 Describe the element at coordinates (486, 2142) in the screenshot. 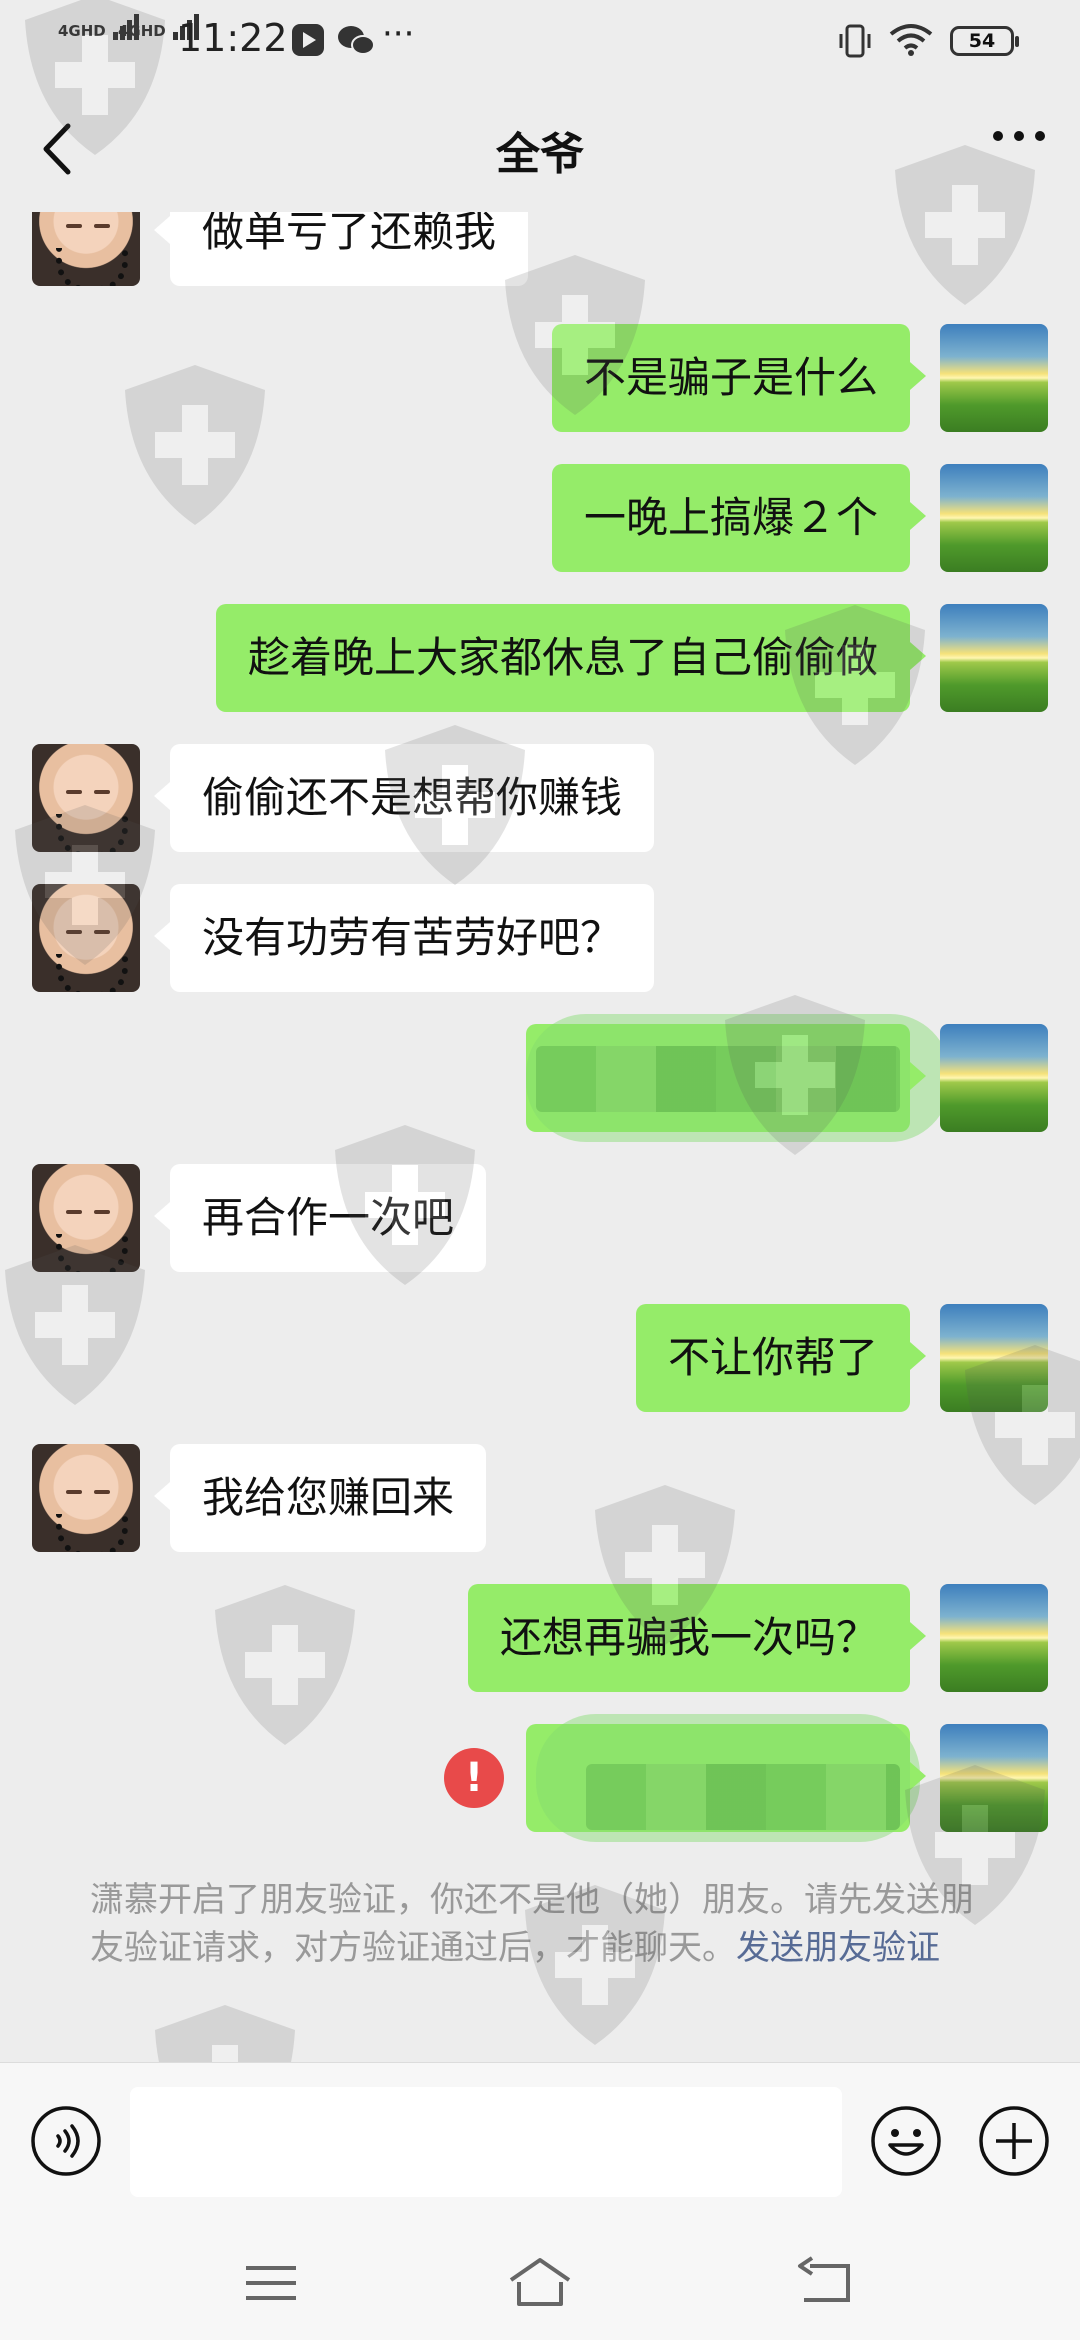

I see `message-text-input` at that location.